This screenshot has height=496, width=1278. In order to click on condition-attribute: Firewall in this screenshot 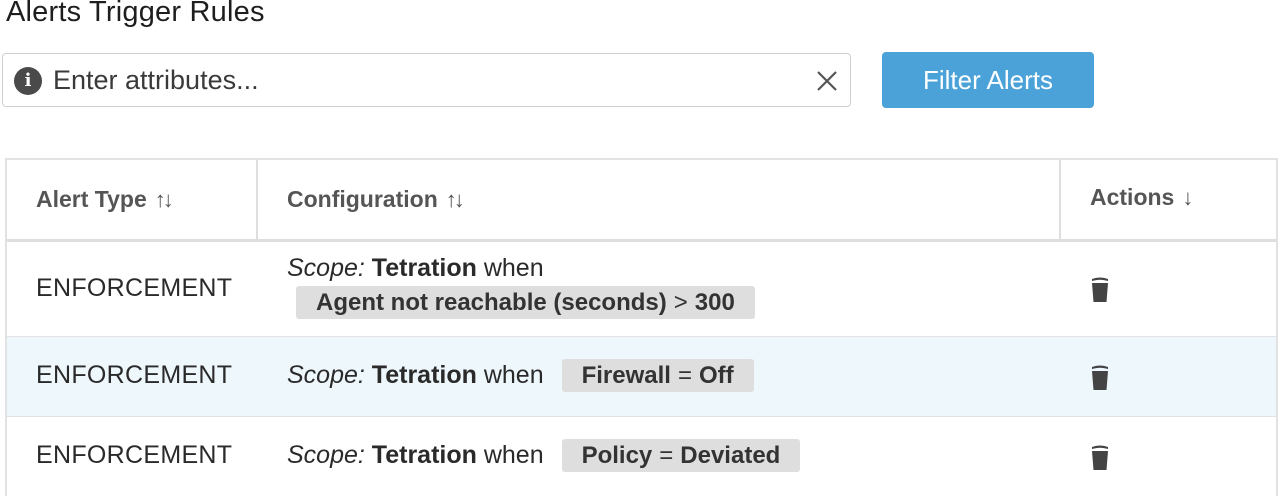, I will do `click(626, 375)`.